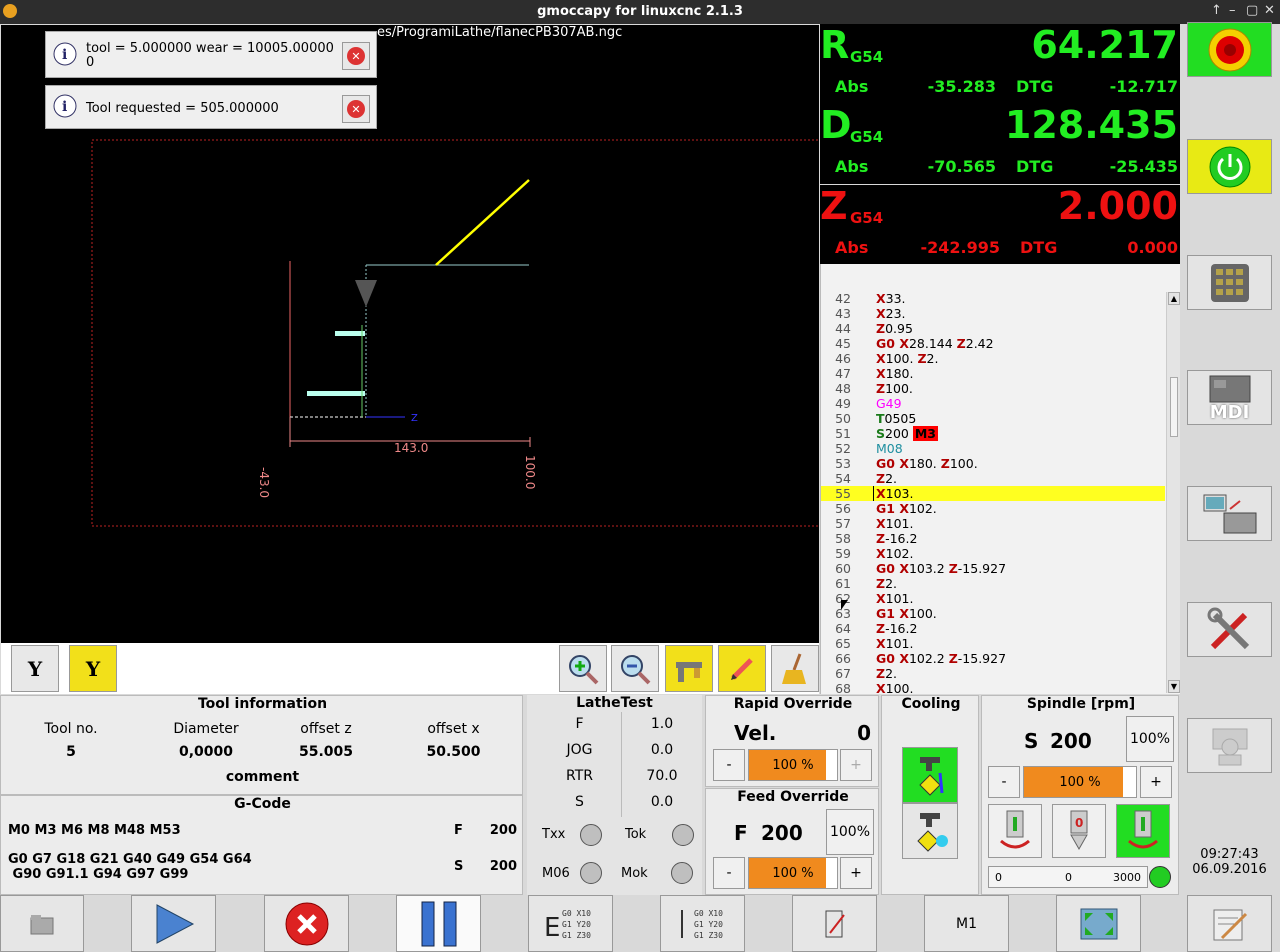 The height and width of the screenshot is (952, 1280). I want to click on fullscreen-button, so click(1098, 923).